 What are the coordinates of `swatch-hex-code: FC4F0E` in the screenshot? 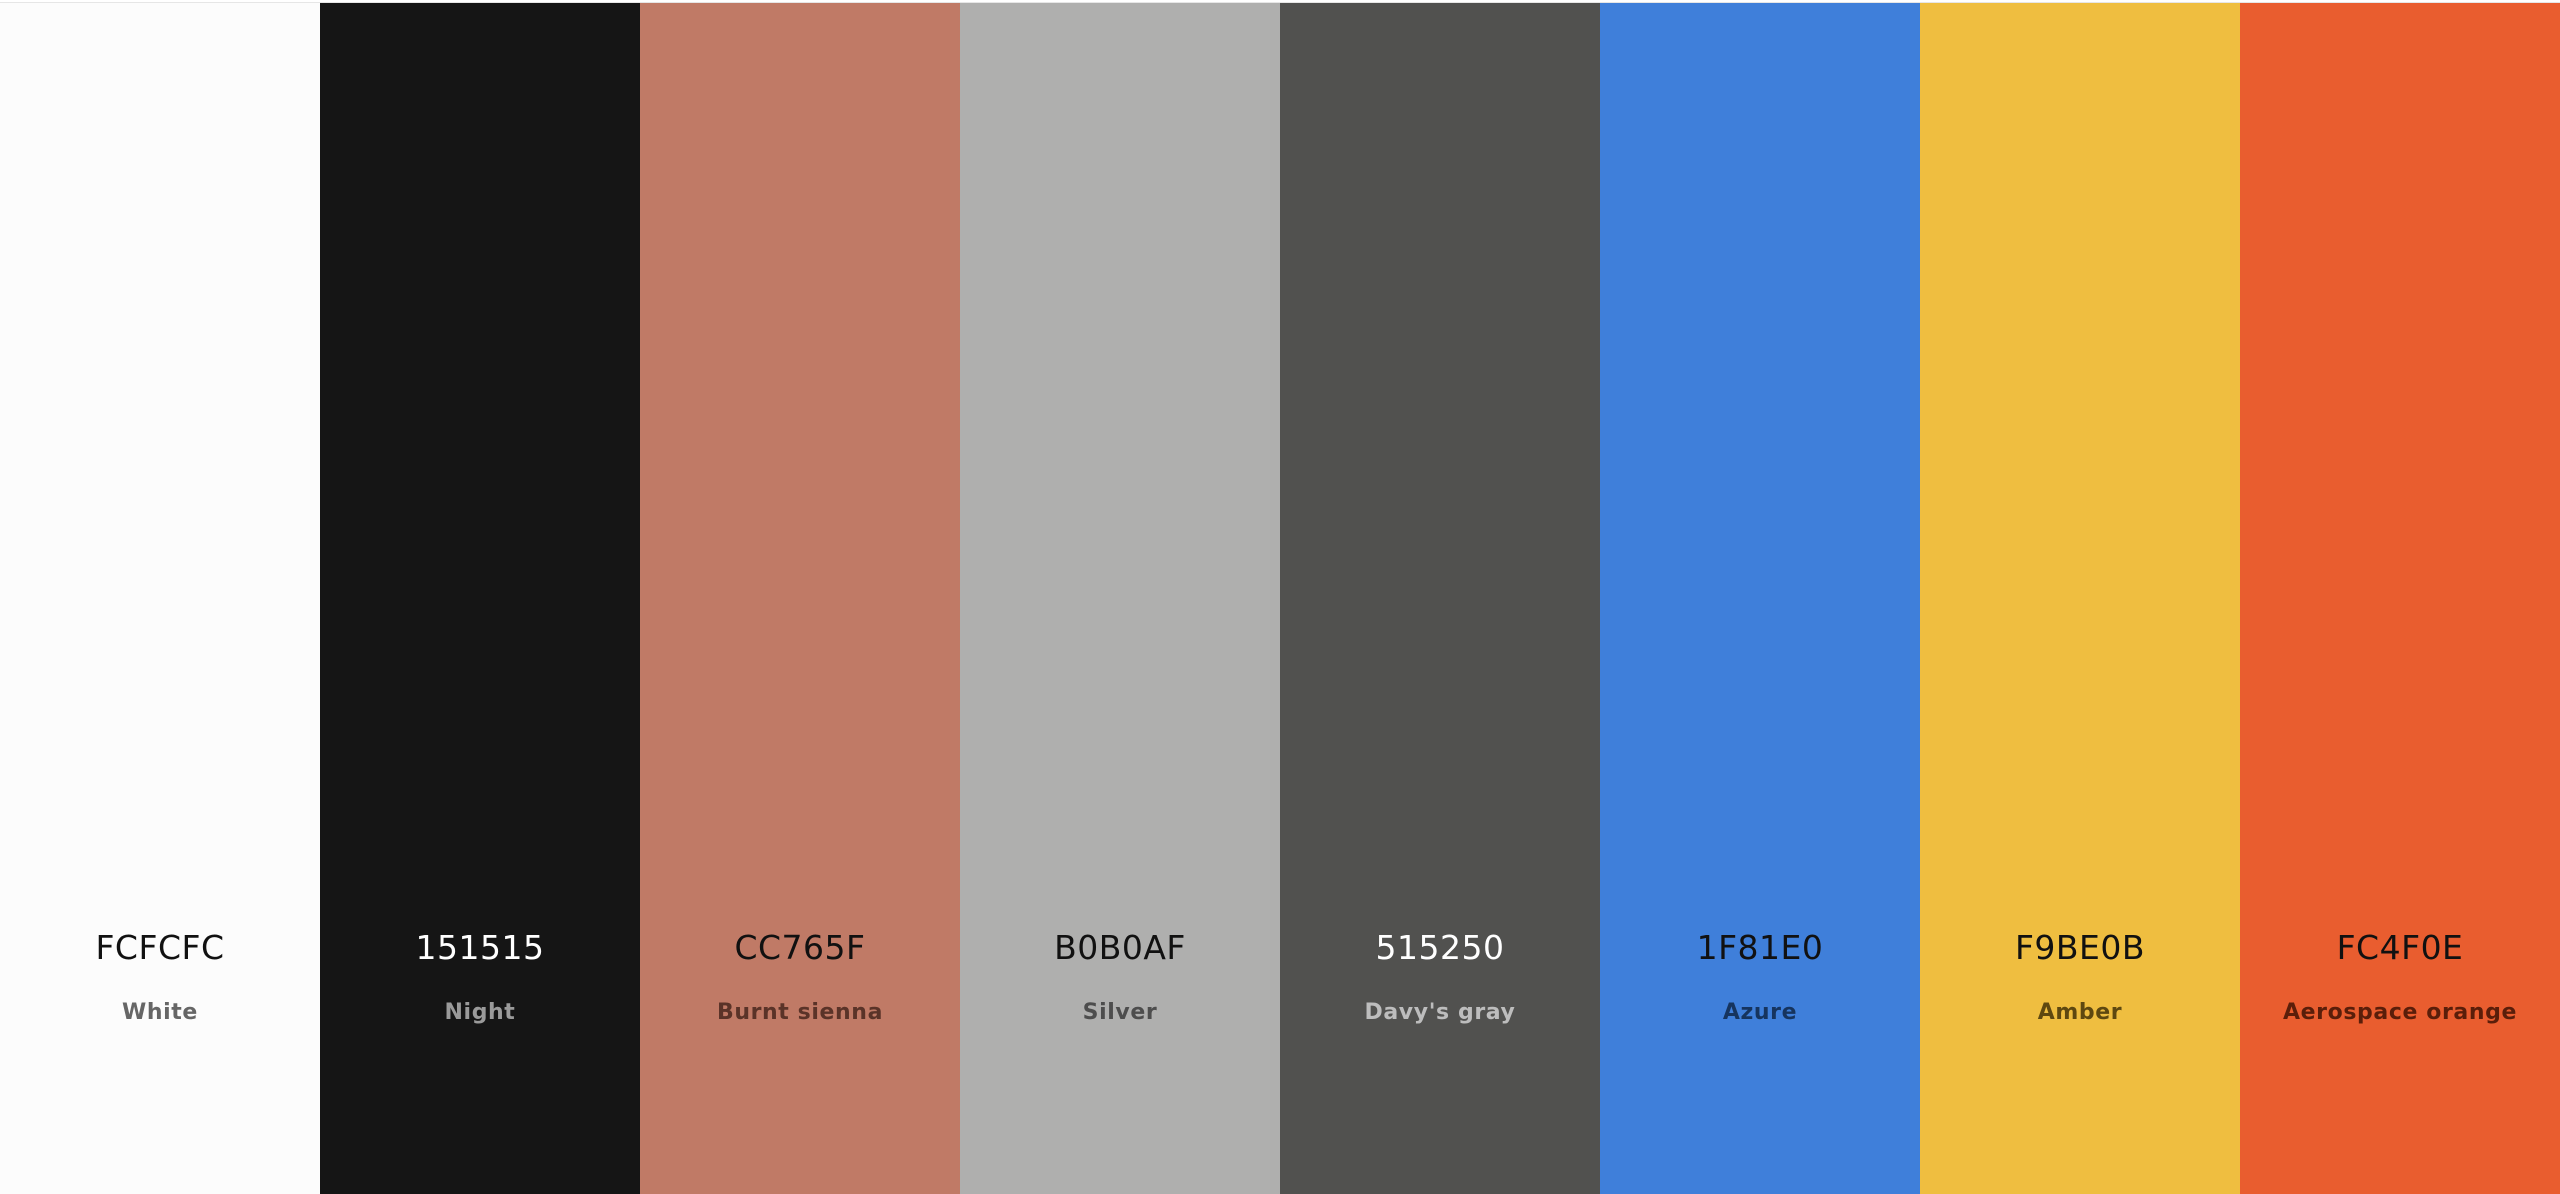 It's located at (2400, 948).